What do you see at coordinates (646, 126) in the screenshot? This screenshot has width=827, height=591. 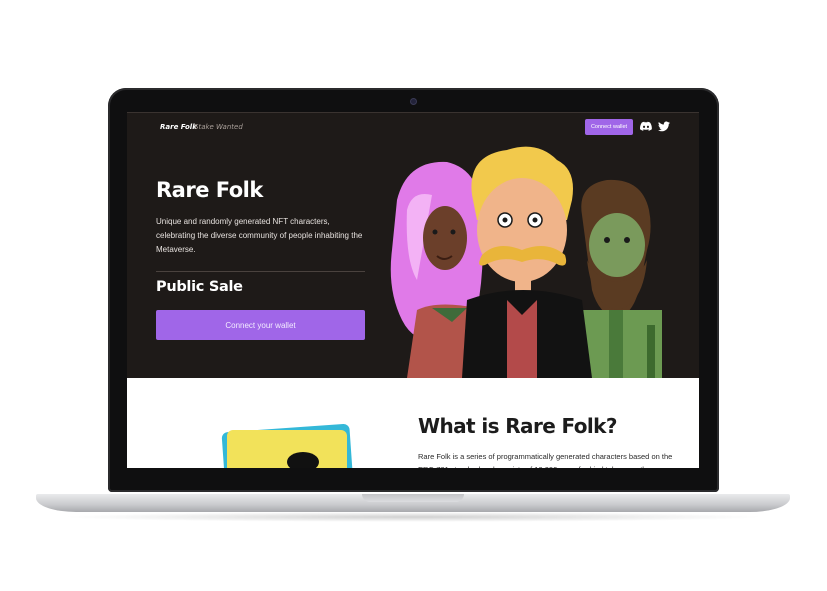 I see `discord-icon` at bounding box center [646, 126].